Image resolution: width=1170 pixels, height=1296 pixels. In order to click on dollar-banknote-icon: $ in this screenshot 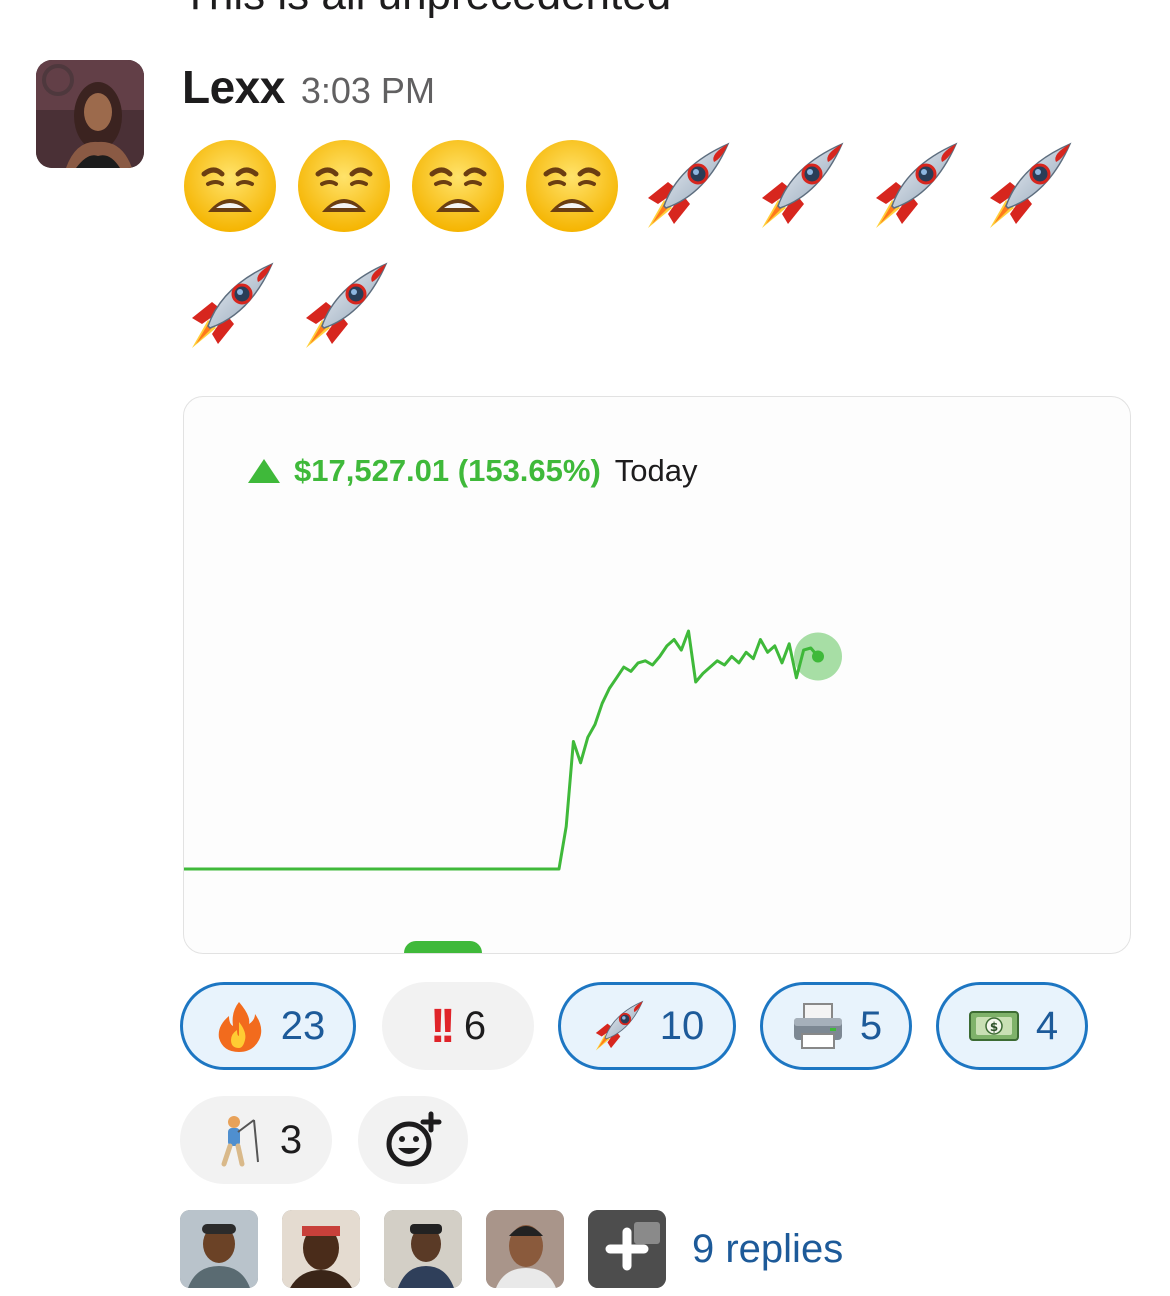, I will do `click(994, 1026)`.